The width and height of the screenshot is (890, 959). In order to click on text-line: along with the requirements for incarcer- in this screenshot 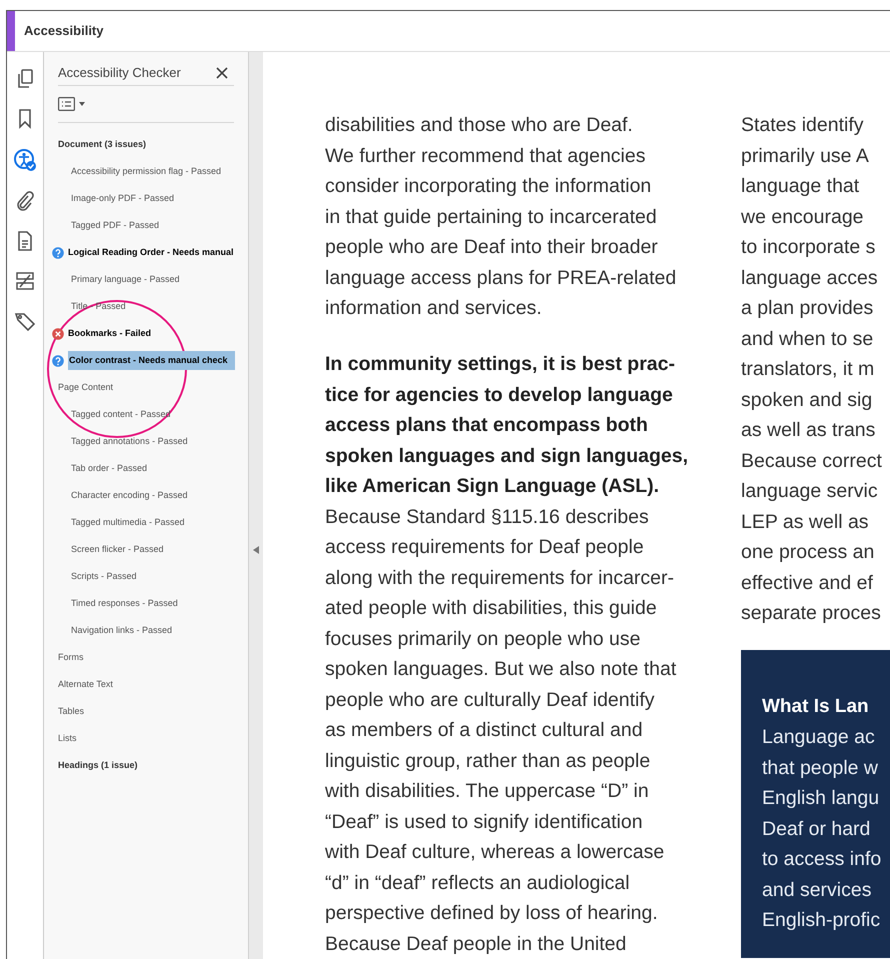, I will do `click(500, 578)`.